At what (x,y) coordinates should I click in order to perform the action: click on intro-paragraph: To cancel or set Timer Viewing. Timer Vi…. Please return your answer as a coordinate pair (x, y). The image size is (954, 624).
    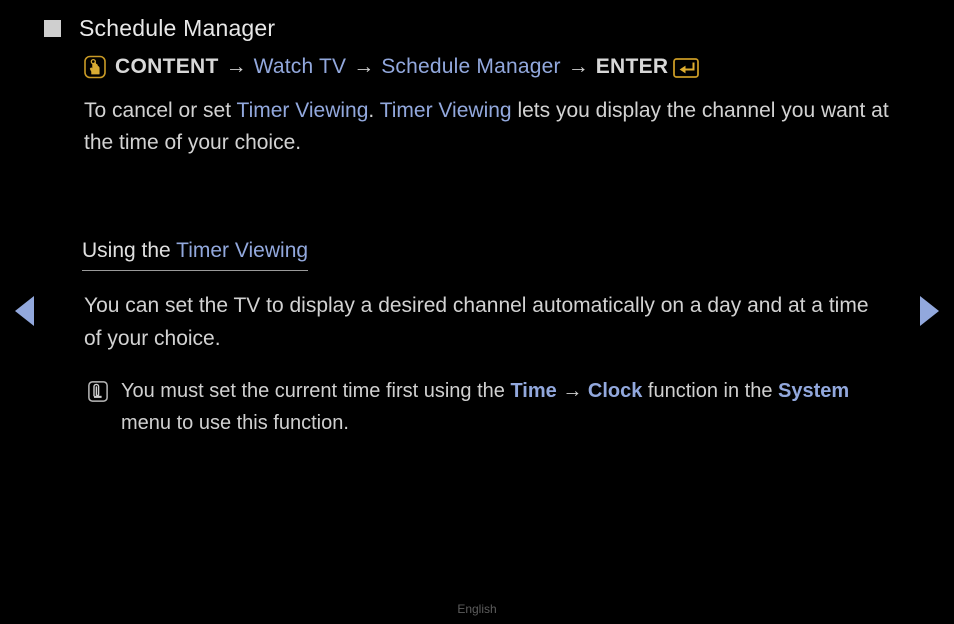
    Looking at the image, I should click on (491, 127).